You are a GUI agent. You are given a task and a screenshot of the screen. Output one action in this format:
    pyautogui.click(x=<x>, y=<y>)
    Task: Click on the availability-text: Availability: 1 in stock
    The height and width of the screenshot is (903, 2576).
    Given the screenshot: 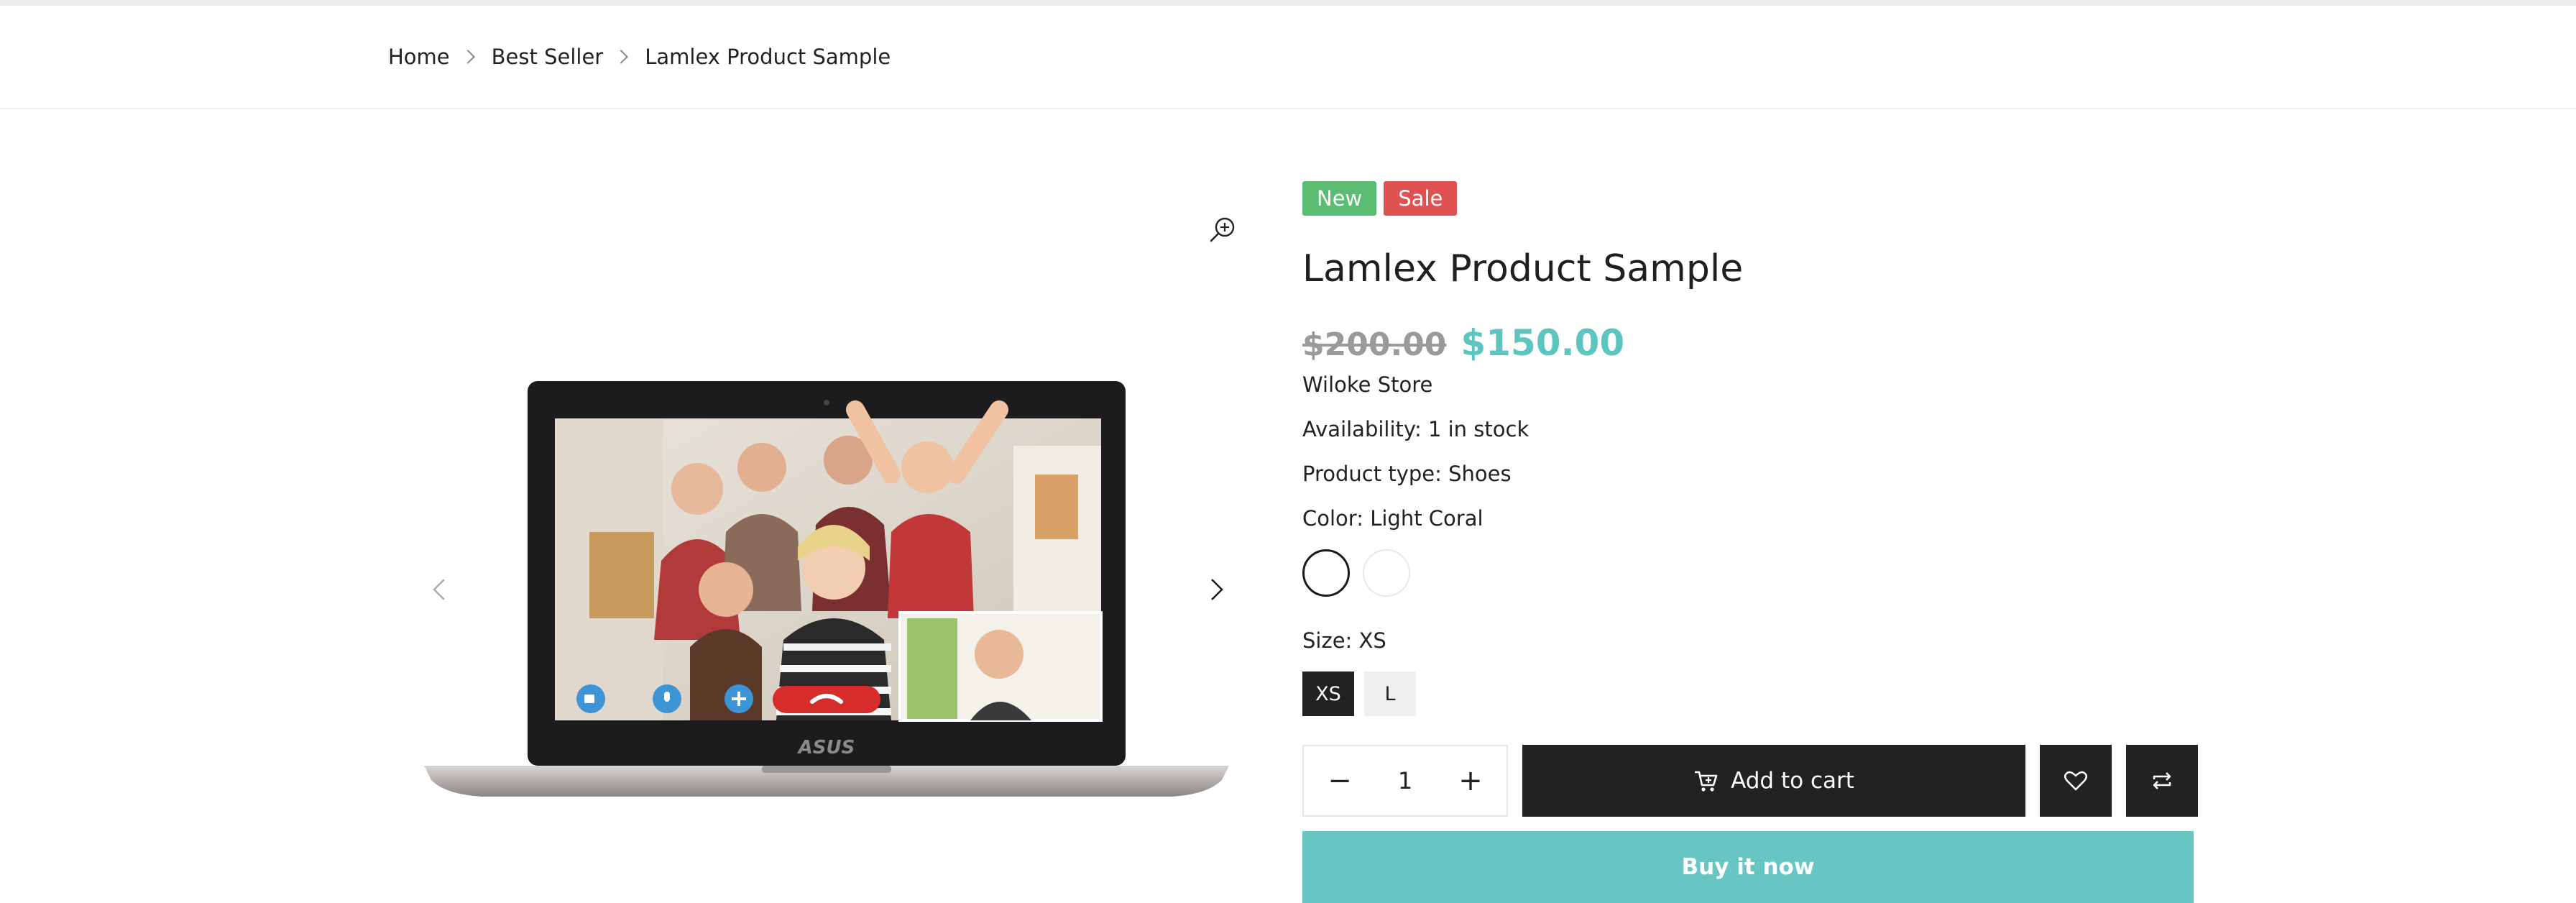 What is the action you would take?
    pyautogui.click(x=1416, y=429)
    